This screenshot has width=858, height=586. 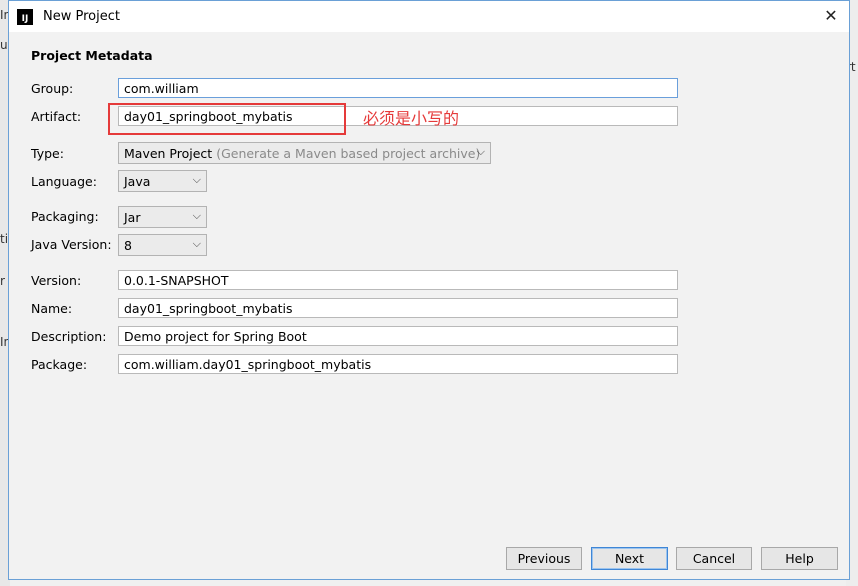 What do you see at coordinates (162, 245) in the screenshot?
I see `java-version-select: 8 ⌵` at bounding box center [162, 245].